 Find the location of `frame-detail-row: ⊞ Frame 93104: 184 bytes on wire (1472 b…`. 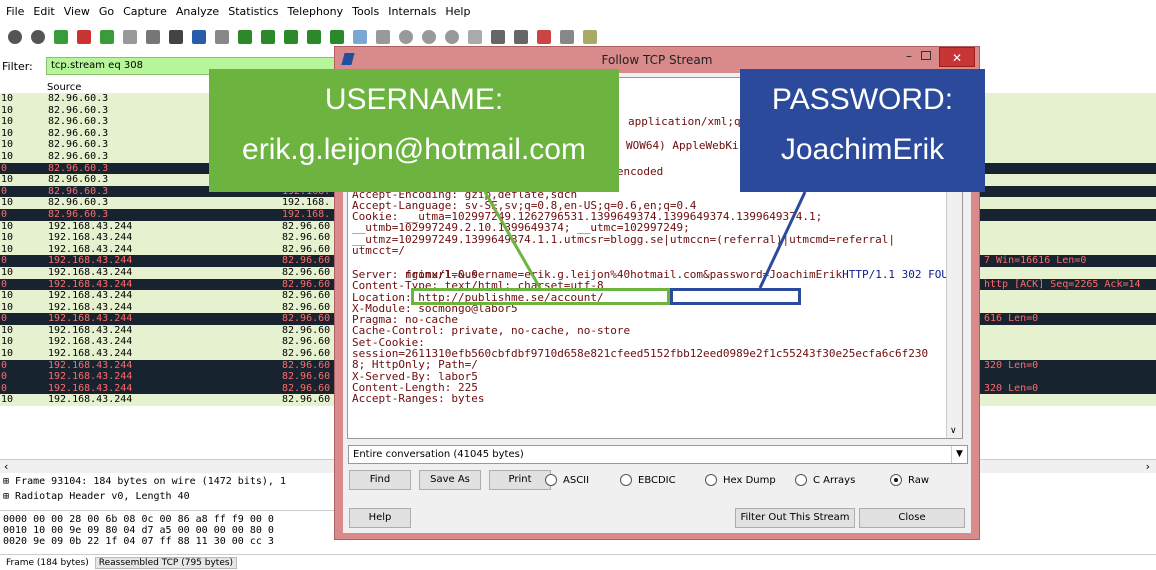

frame-detail-row: ⊞ Frame 93104: 184 bytes on wire (1472 b… is located at coordinates (170, 481).